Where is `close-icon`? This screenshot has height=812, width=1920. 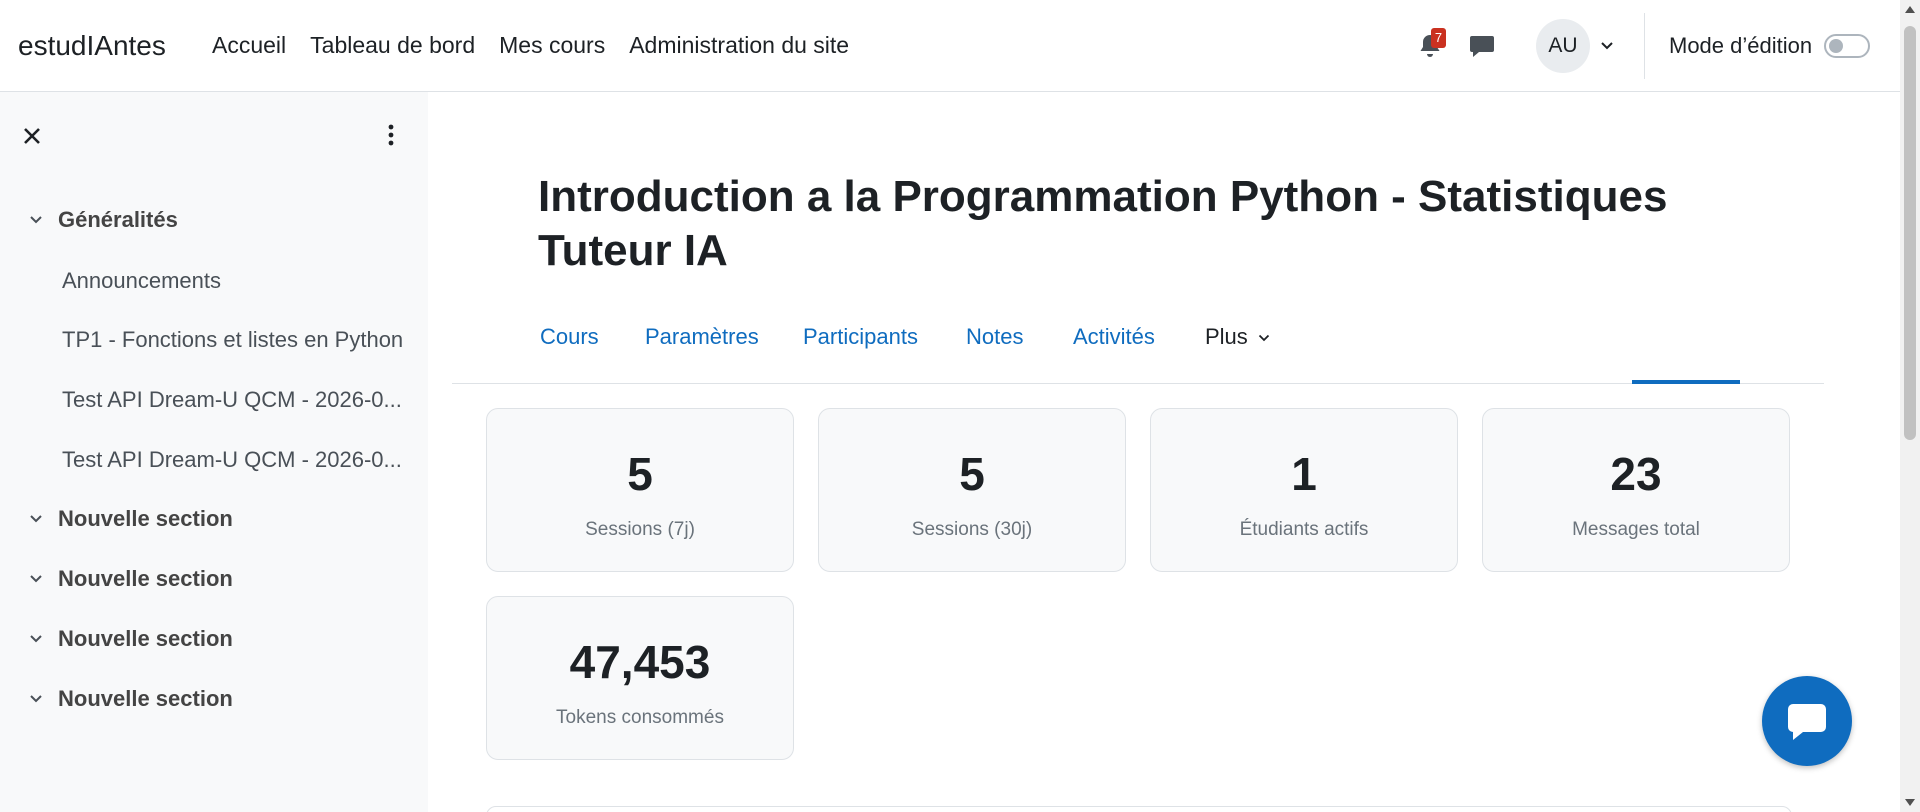
close-icon is located at coordinates (32, 136).